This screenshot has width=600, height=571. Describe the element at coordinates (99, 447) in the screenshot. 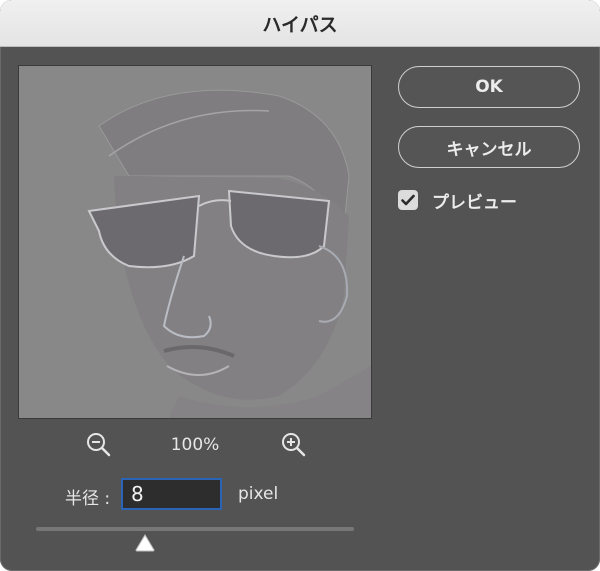

I see `zoom-out-icon` at that location.